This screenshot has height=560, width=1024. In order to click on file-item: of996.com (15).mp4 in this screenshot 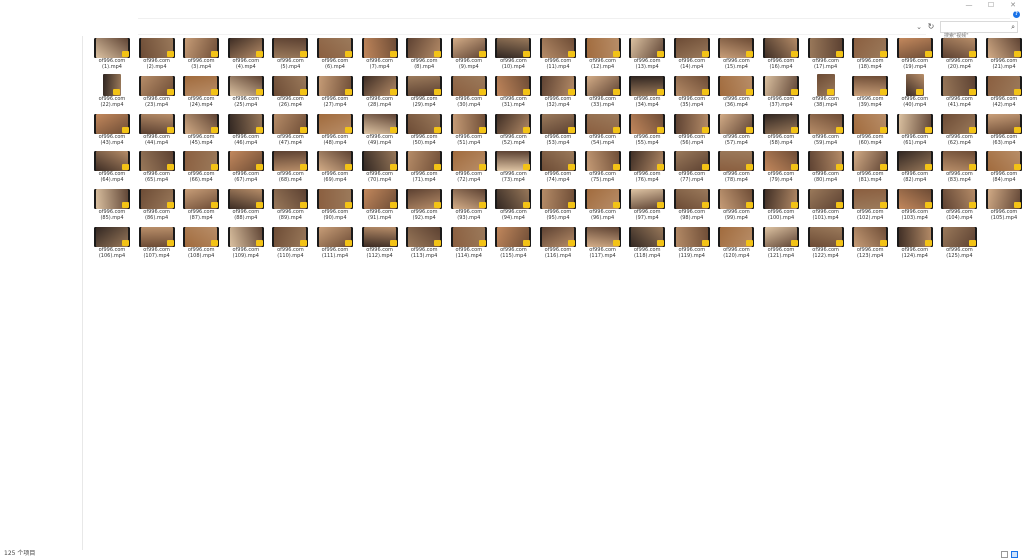, I will do `click(734, 54)`.